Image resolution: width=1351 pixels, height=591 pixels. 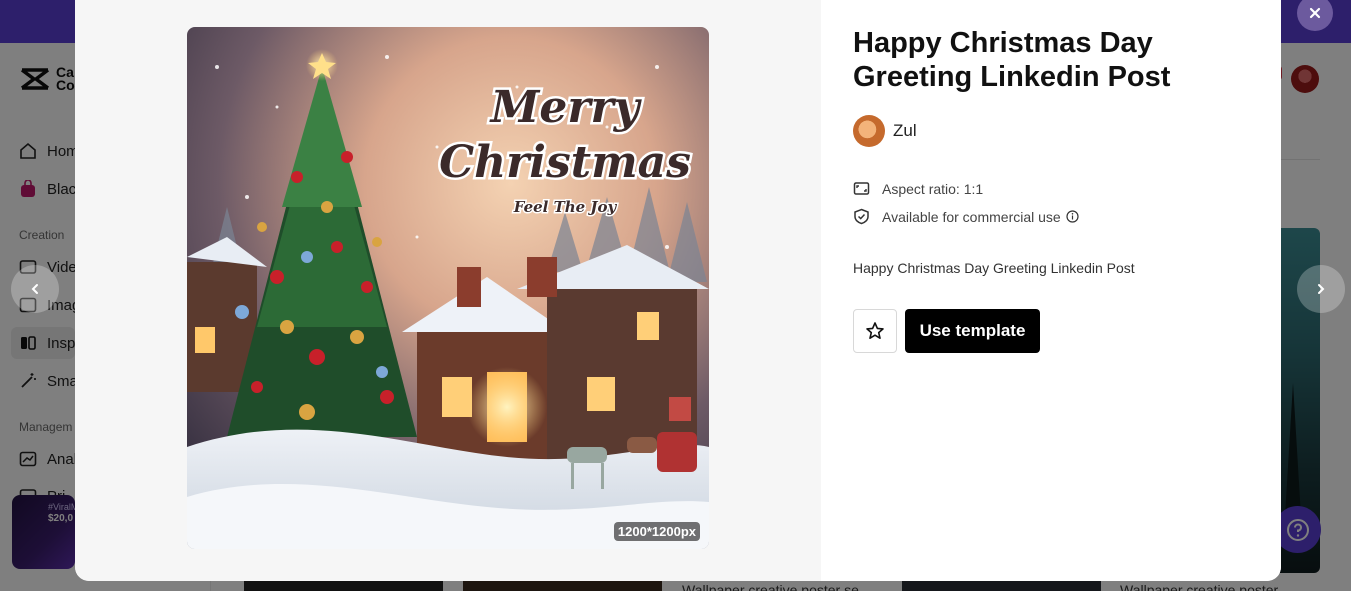 I want to click on commercial-use-text: Available for commercial use, so click(x=971, y=216).